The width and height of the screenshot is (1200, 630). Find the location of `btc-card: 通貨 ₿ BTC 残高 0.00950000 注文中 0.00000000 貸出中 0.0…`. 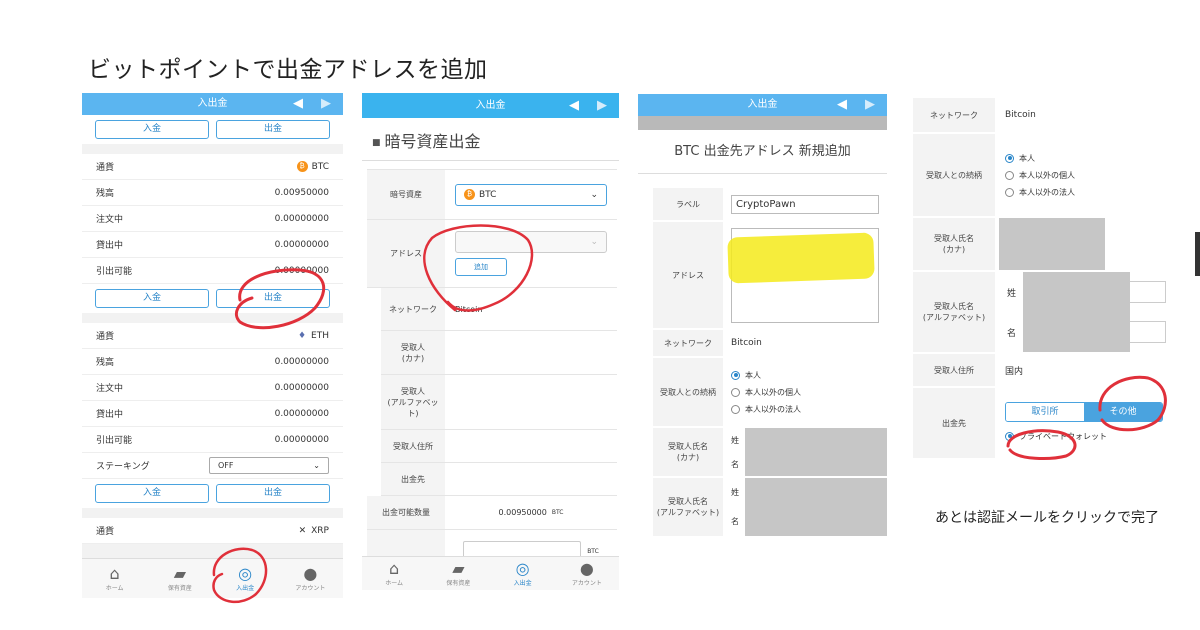

btc-card: 通貨 ₿ BTC 残高 0.00950000 注文中 0.00000000 貸出中 0.0… is located at coordinates (212, 233).